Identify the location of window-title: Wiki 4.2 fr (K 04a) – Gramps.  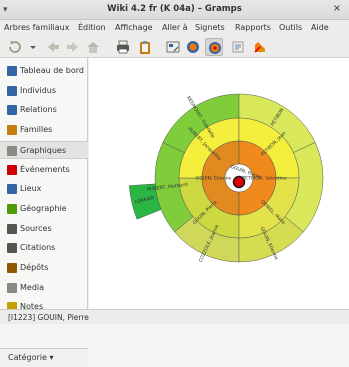
(174, 9).